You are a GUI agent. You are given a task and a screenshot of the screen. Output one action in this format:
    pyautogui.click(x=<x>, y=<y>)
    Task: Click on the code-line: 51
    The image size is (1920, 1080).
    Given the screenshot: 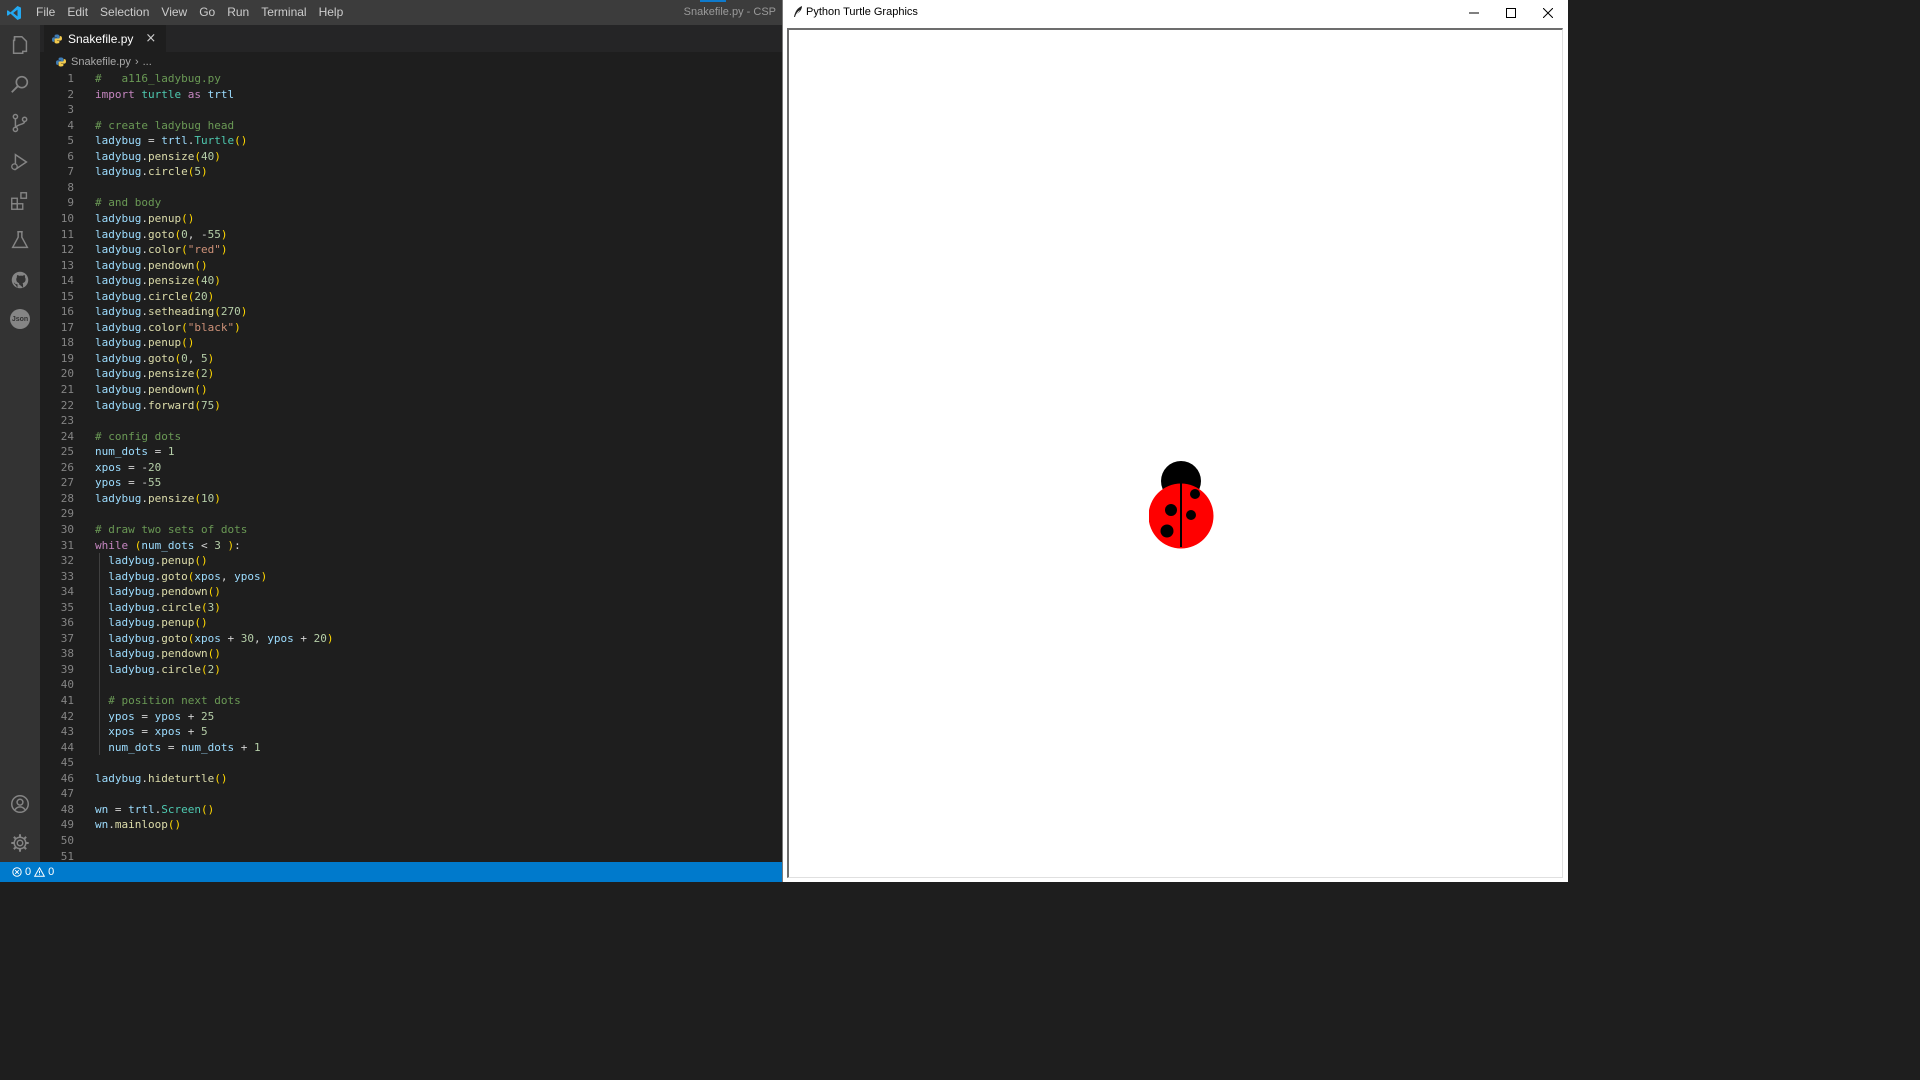 What is the action you would take?
    pyautogui.click(x=411, y=856)
    